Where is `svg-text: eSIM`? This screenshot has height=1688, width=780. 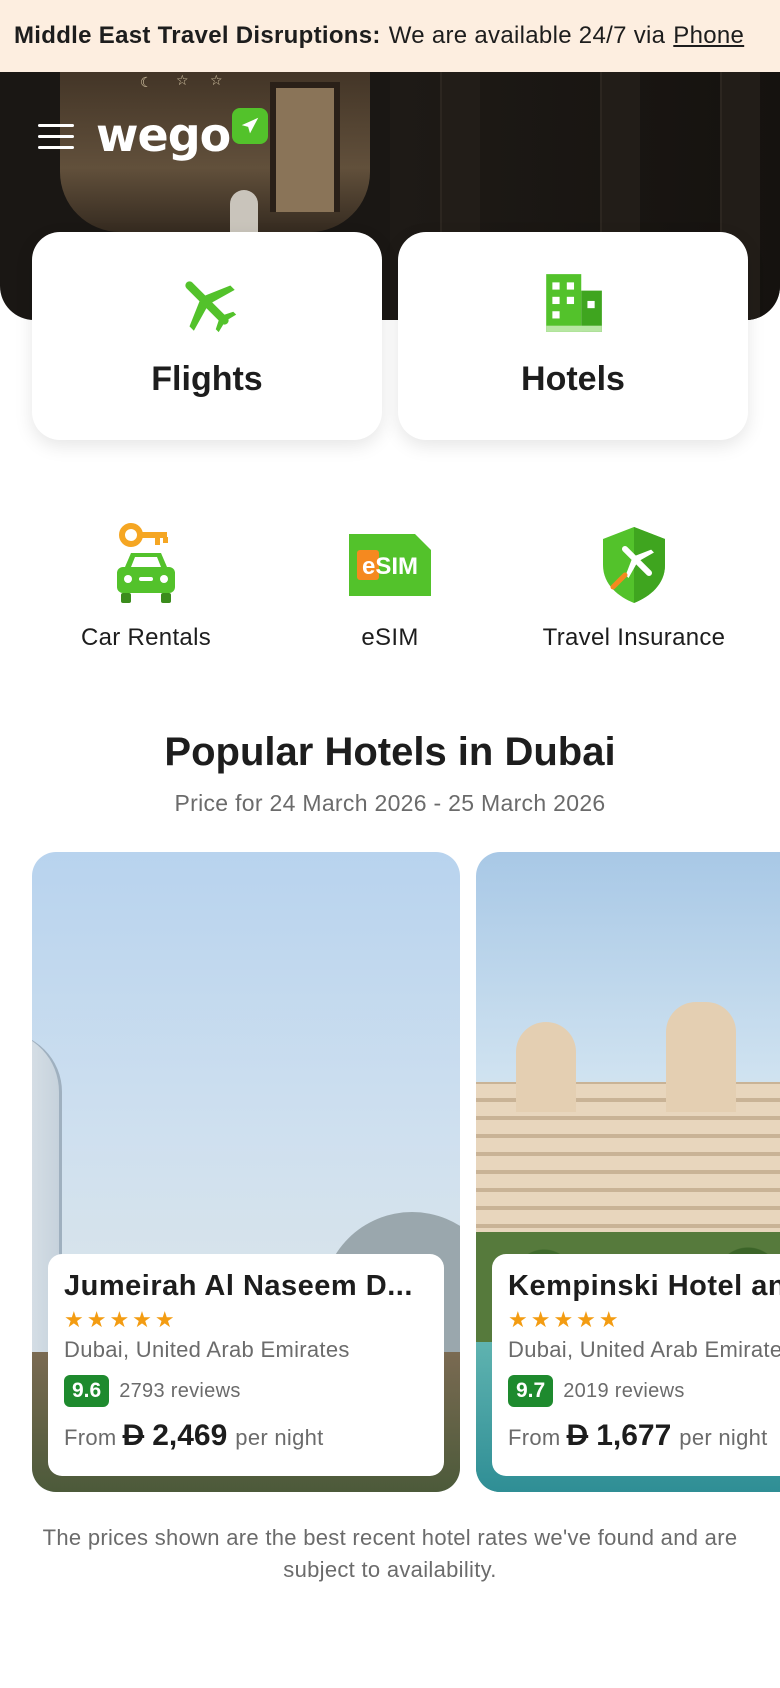 svg-text: eSIM is located at coordinates (390, 566).